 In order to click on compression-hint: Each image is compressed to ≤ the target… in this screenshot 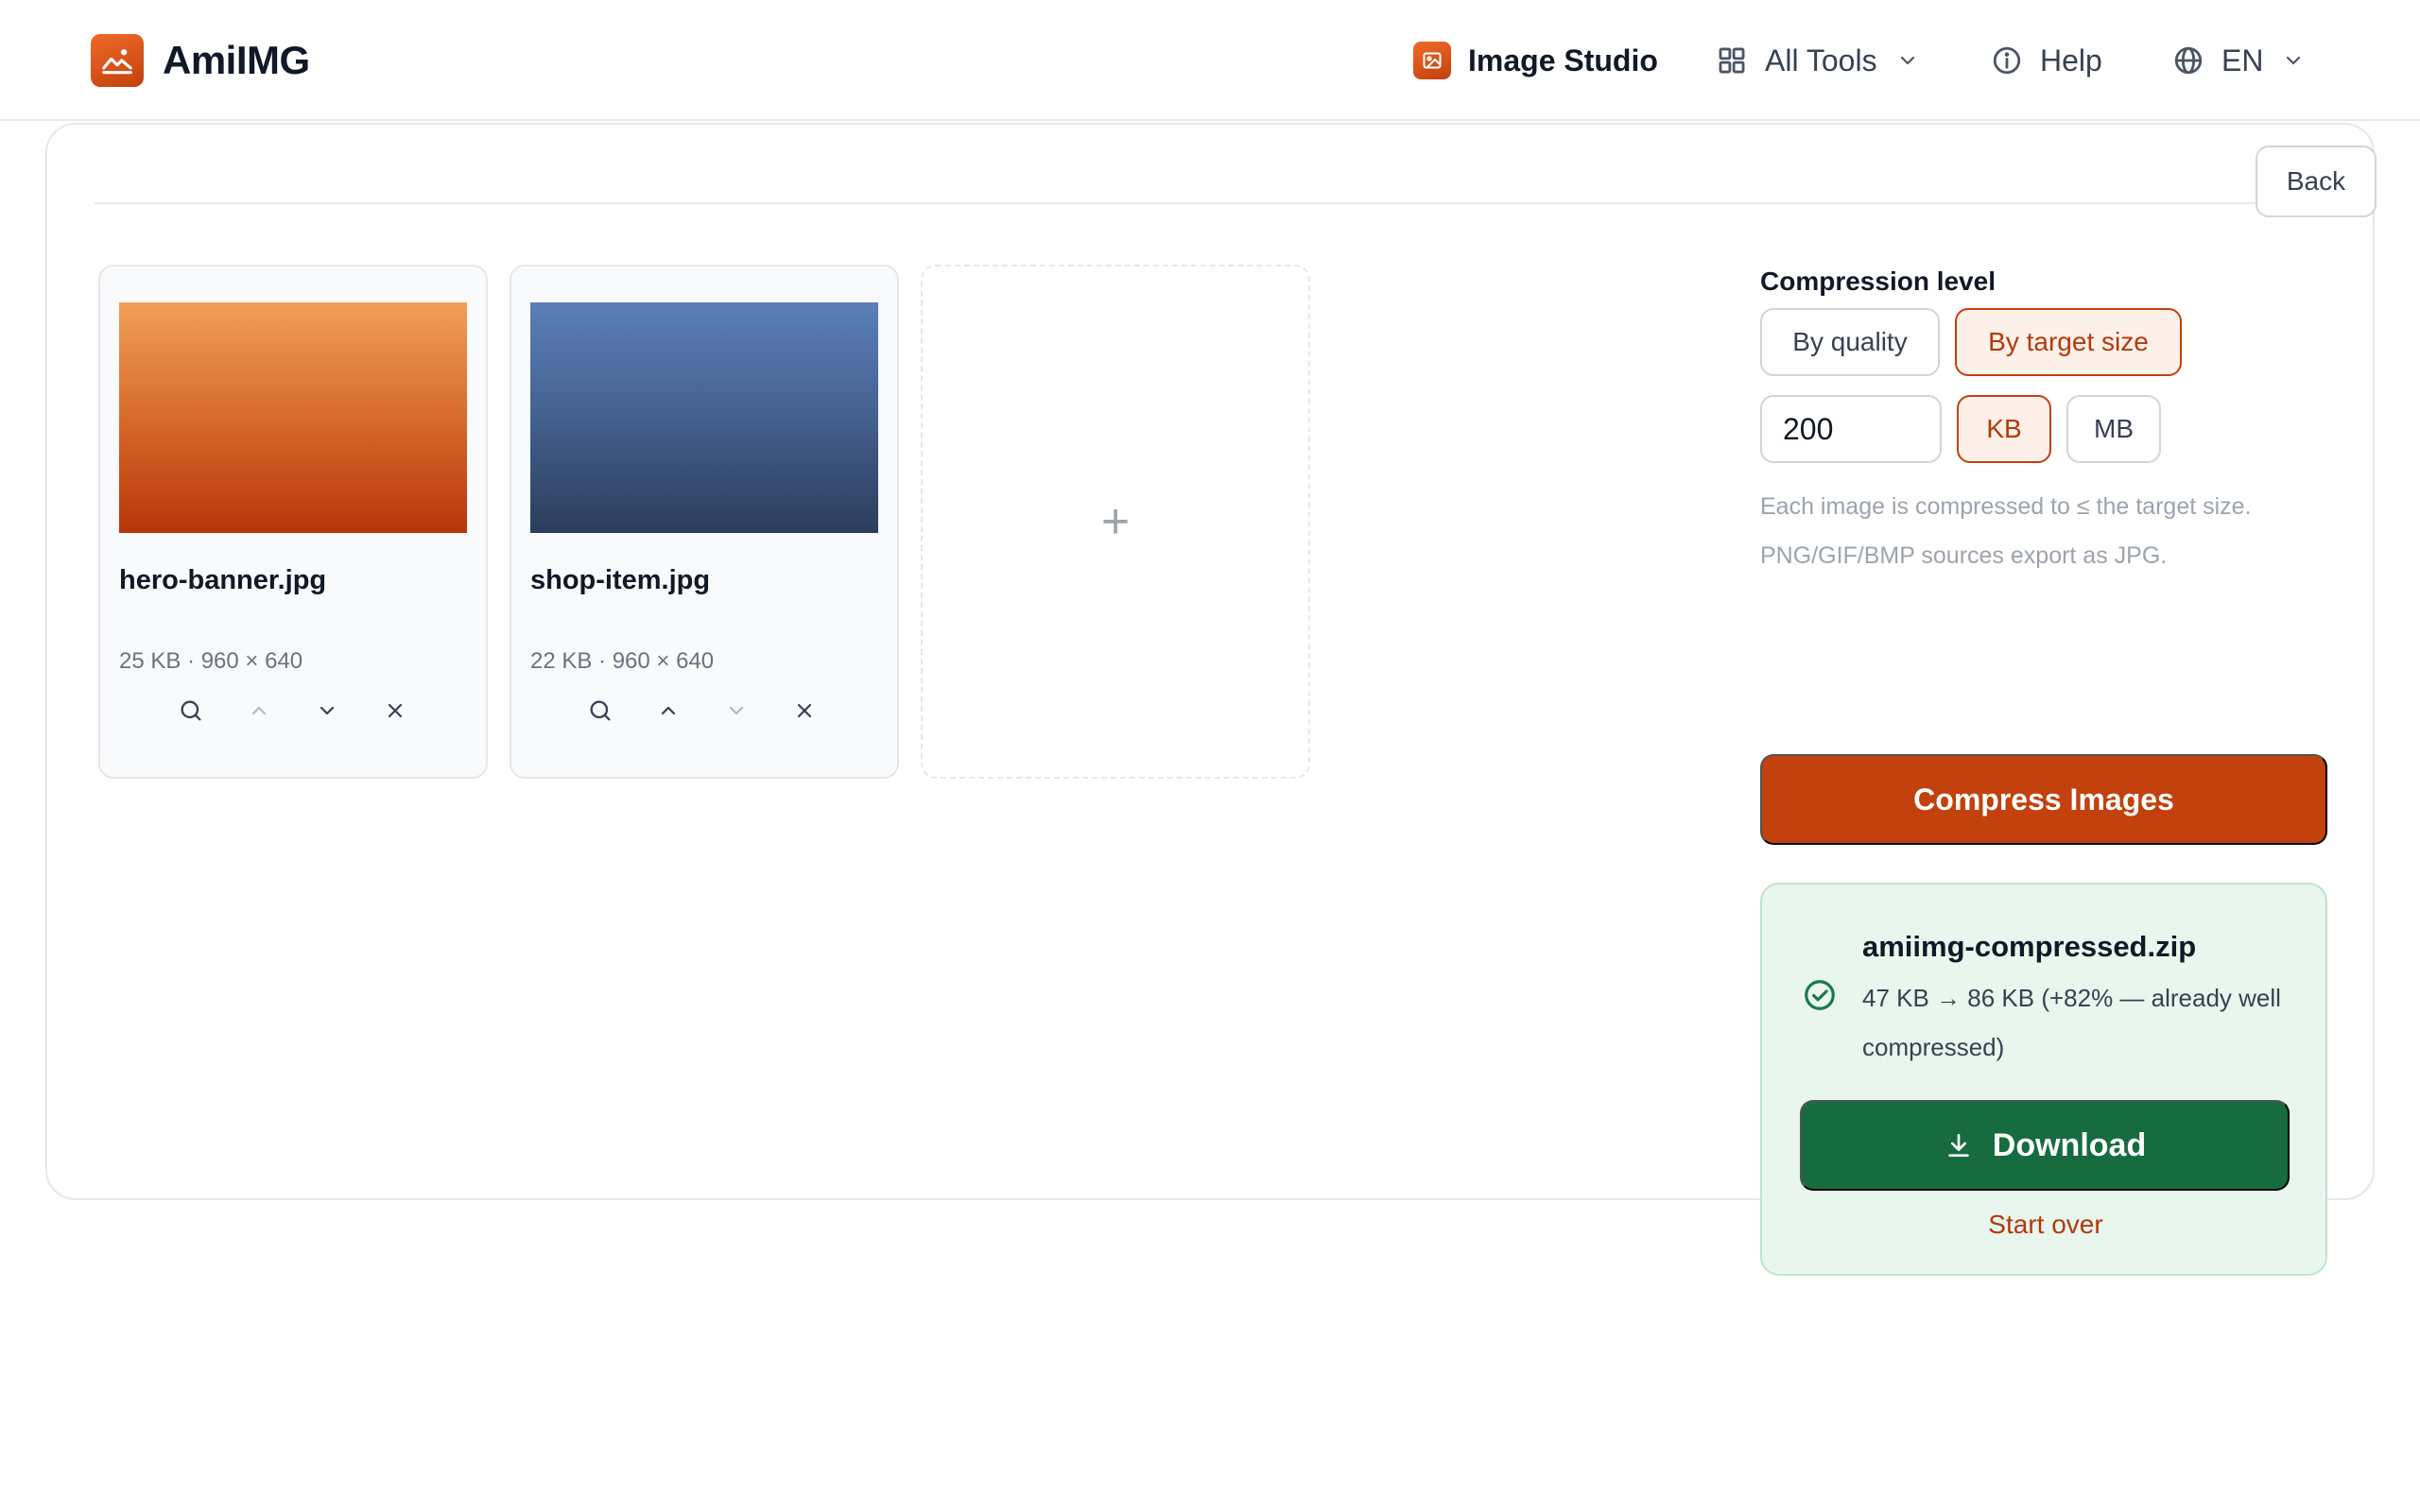, I will do `click(2006, 531)`.